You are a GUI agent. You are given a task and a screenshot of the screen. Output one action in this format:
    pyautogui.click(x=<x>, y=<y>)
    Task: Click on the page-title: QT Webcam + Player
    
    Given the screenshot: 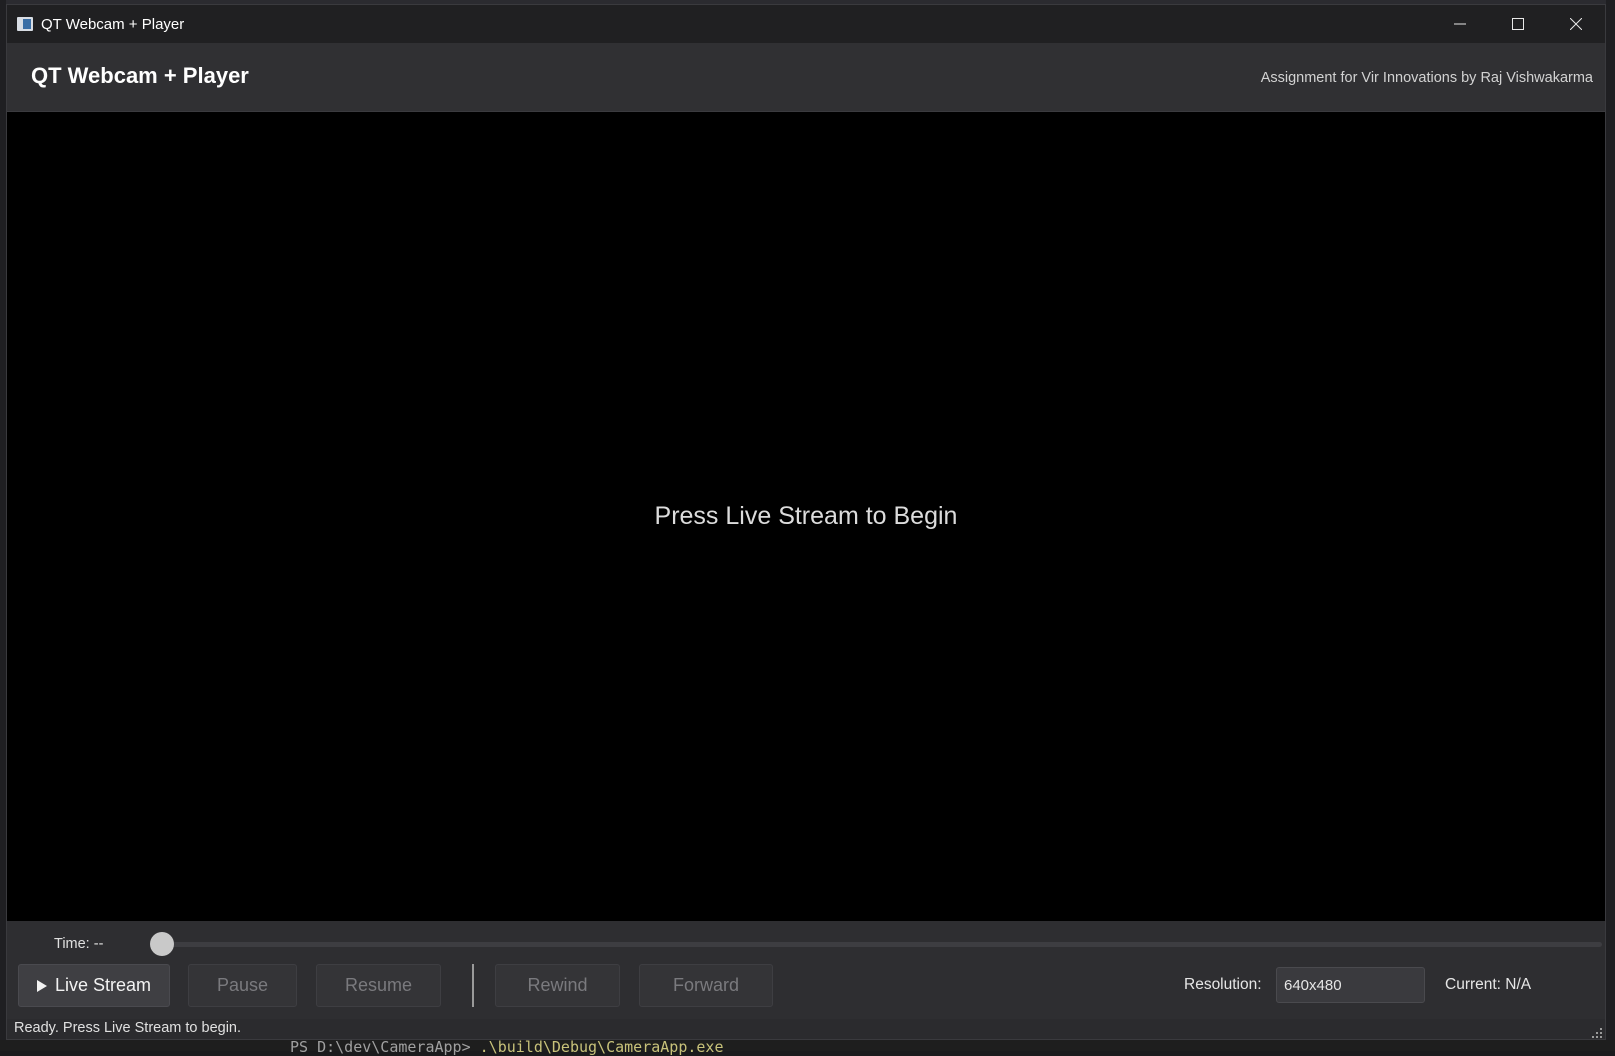 What is the action you would take?
    pyautogui.click(x=140, y=75)
    